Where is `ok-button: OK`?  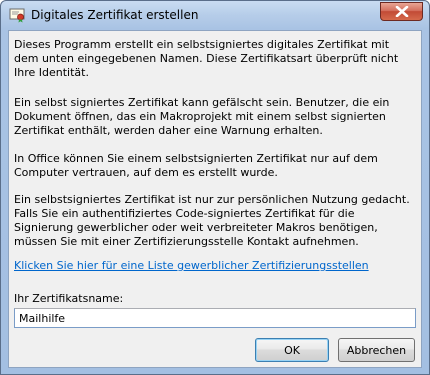
ok-button: OK is located at coordinates (292, 350).